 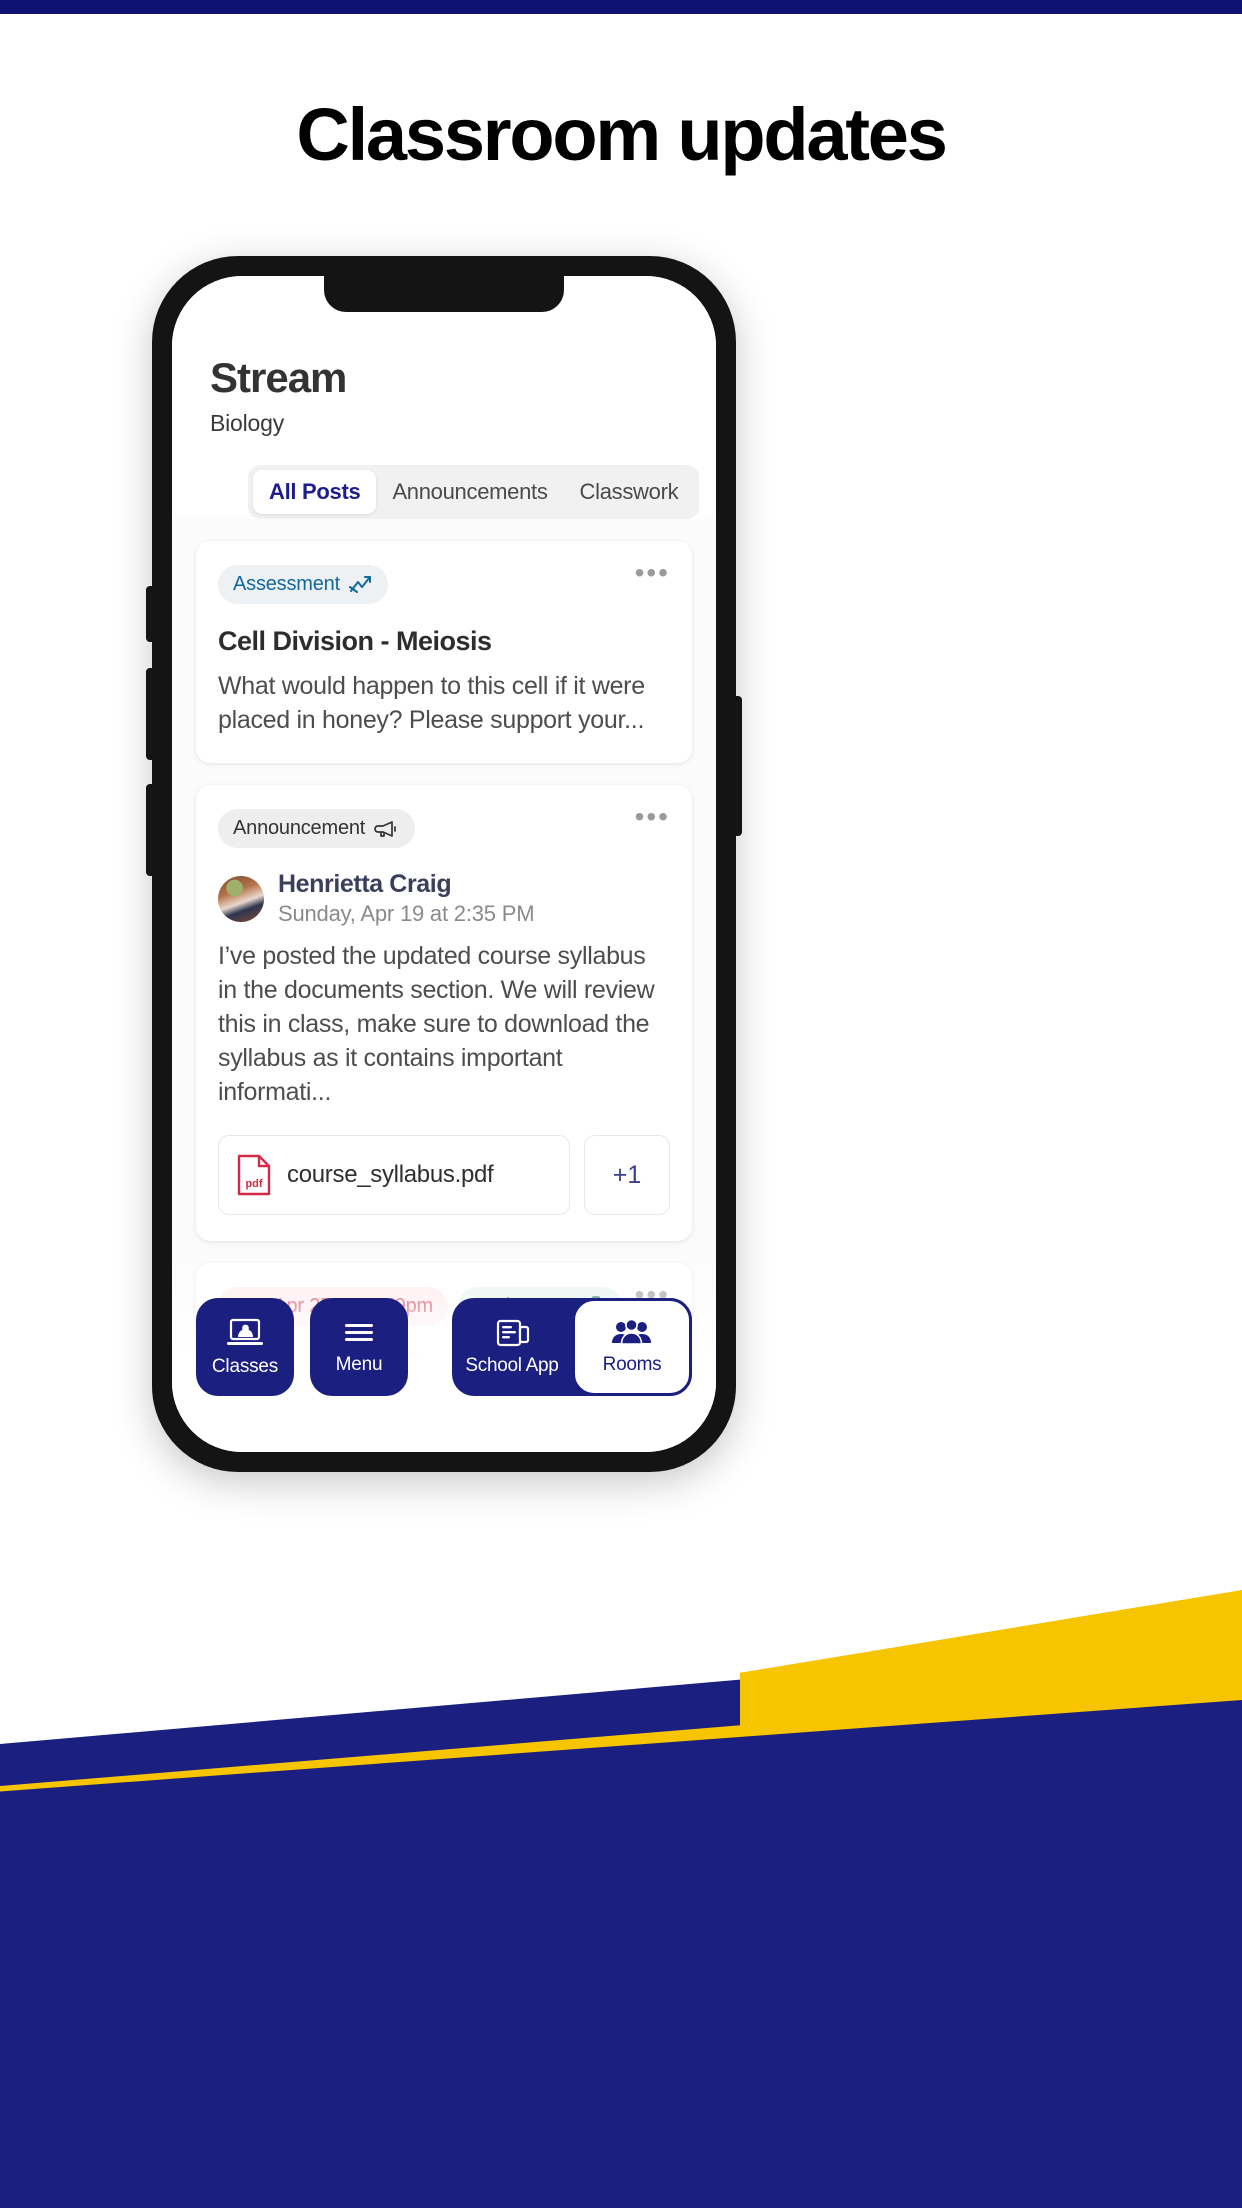 I want to click on nav-button-menu: Menu, so click(x=359, y=1347).